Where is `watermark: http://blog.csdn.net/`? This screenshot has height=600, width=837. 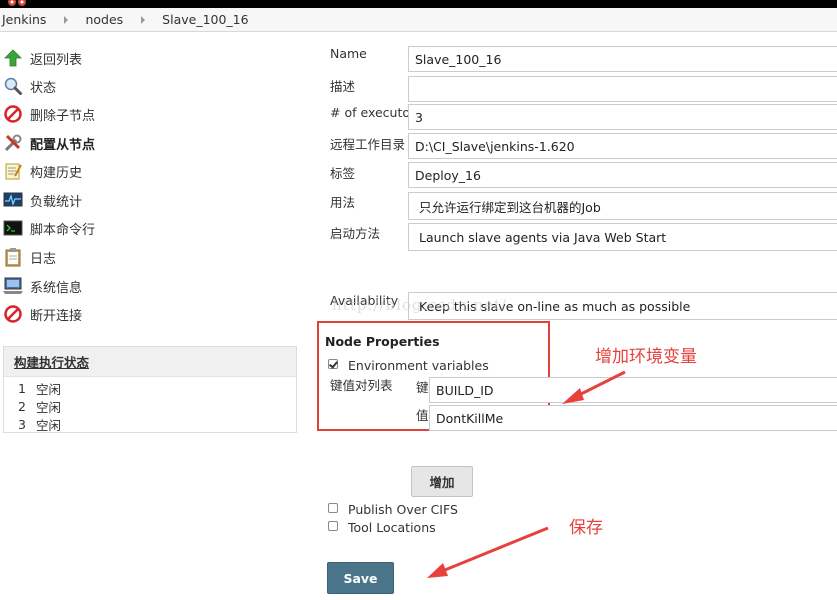 watermark: http://blog.csdn.net/ is located at coordinates (420, 305).